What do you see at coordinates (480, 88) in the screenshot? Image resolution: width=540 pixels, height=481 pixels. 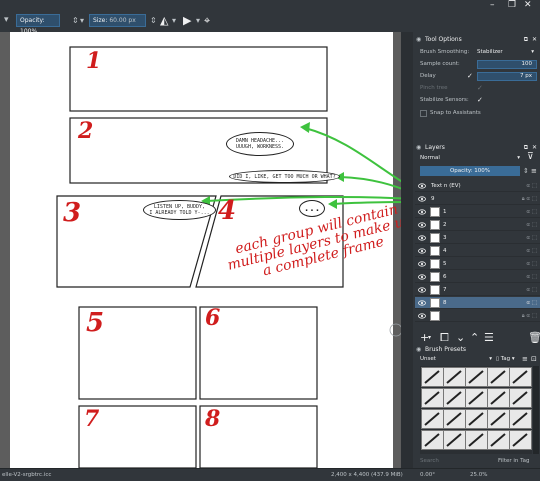 I see `pinch-tree-checkbox-icon: ✓` at bounding box center [480, 88].